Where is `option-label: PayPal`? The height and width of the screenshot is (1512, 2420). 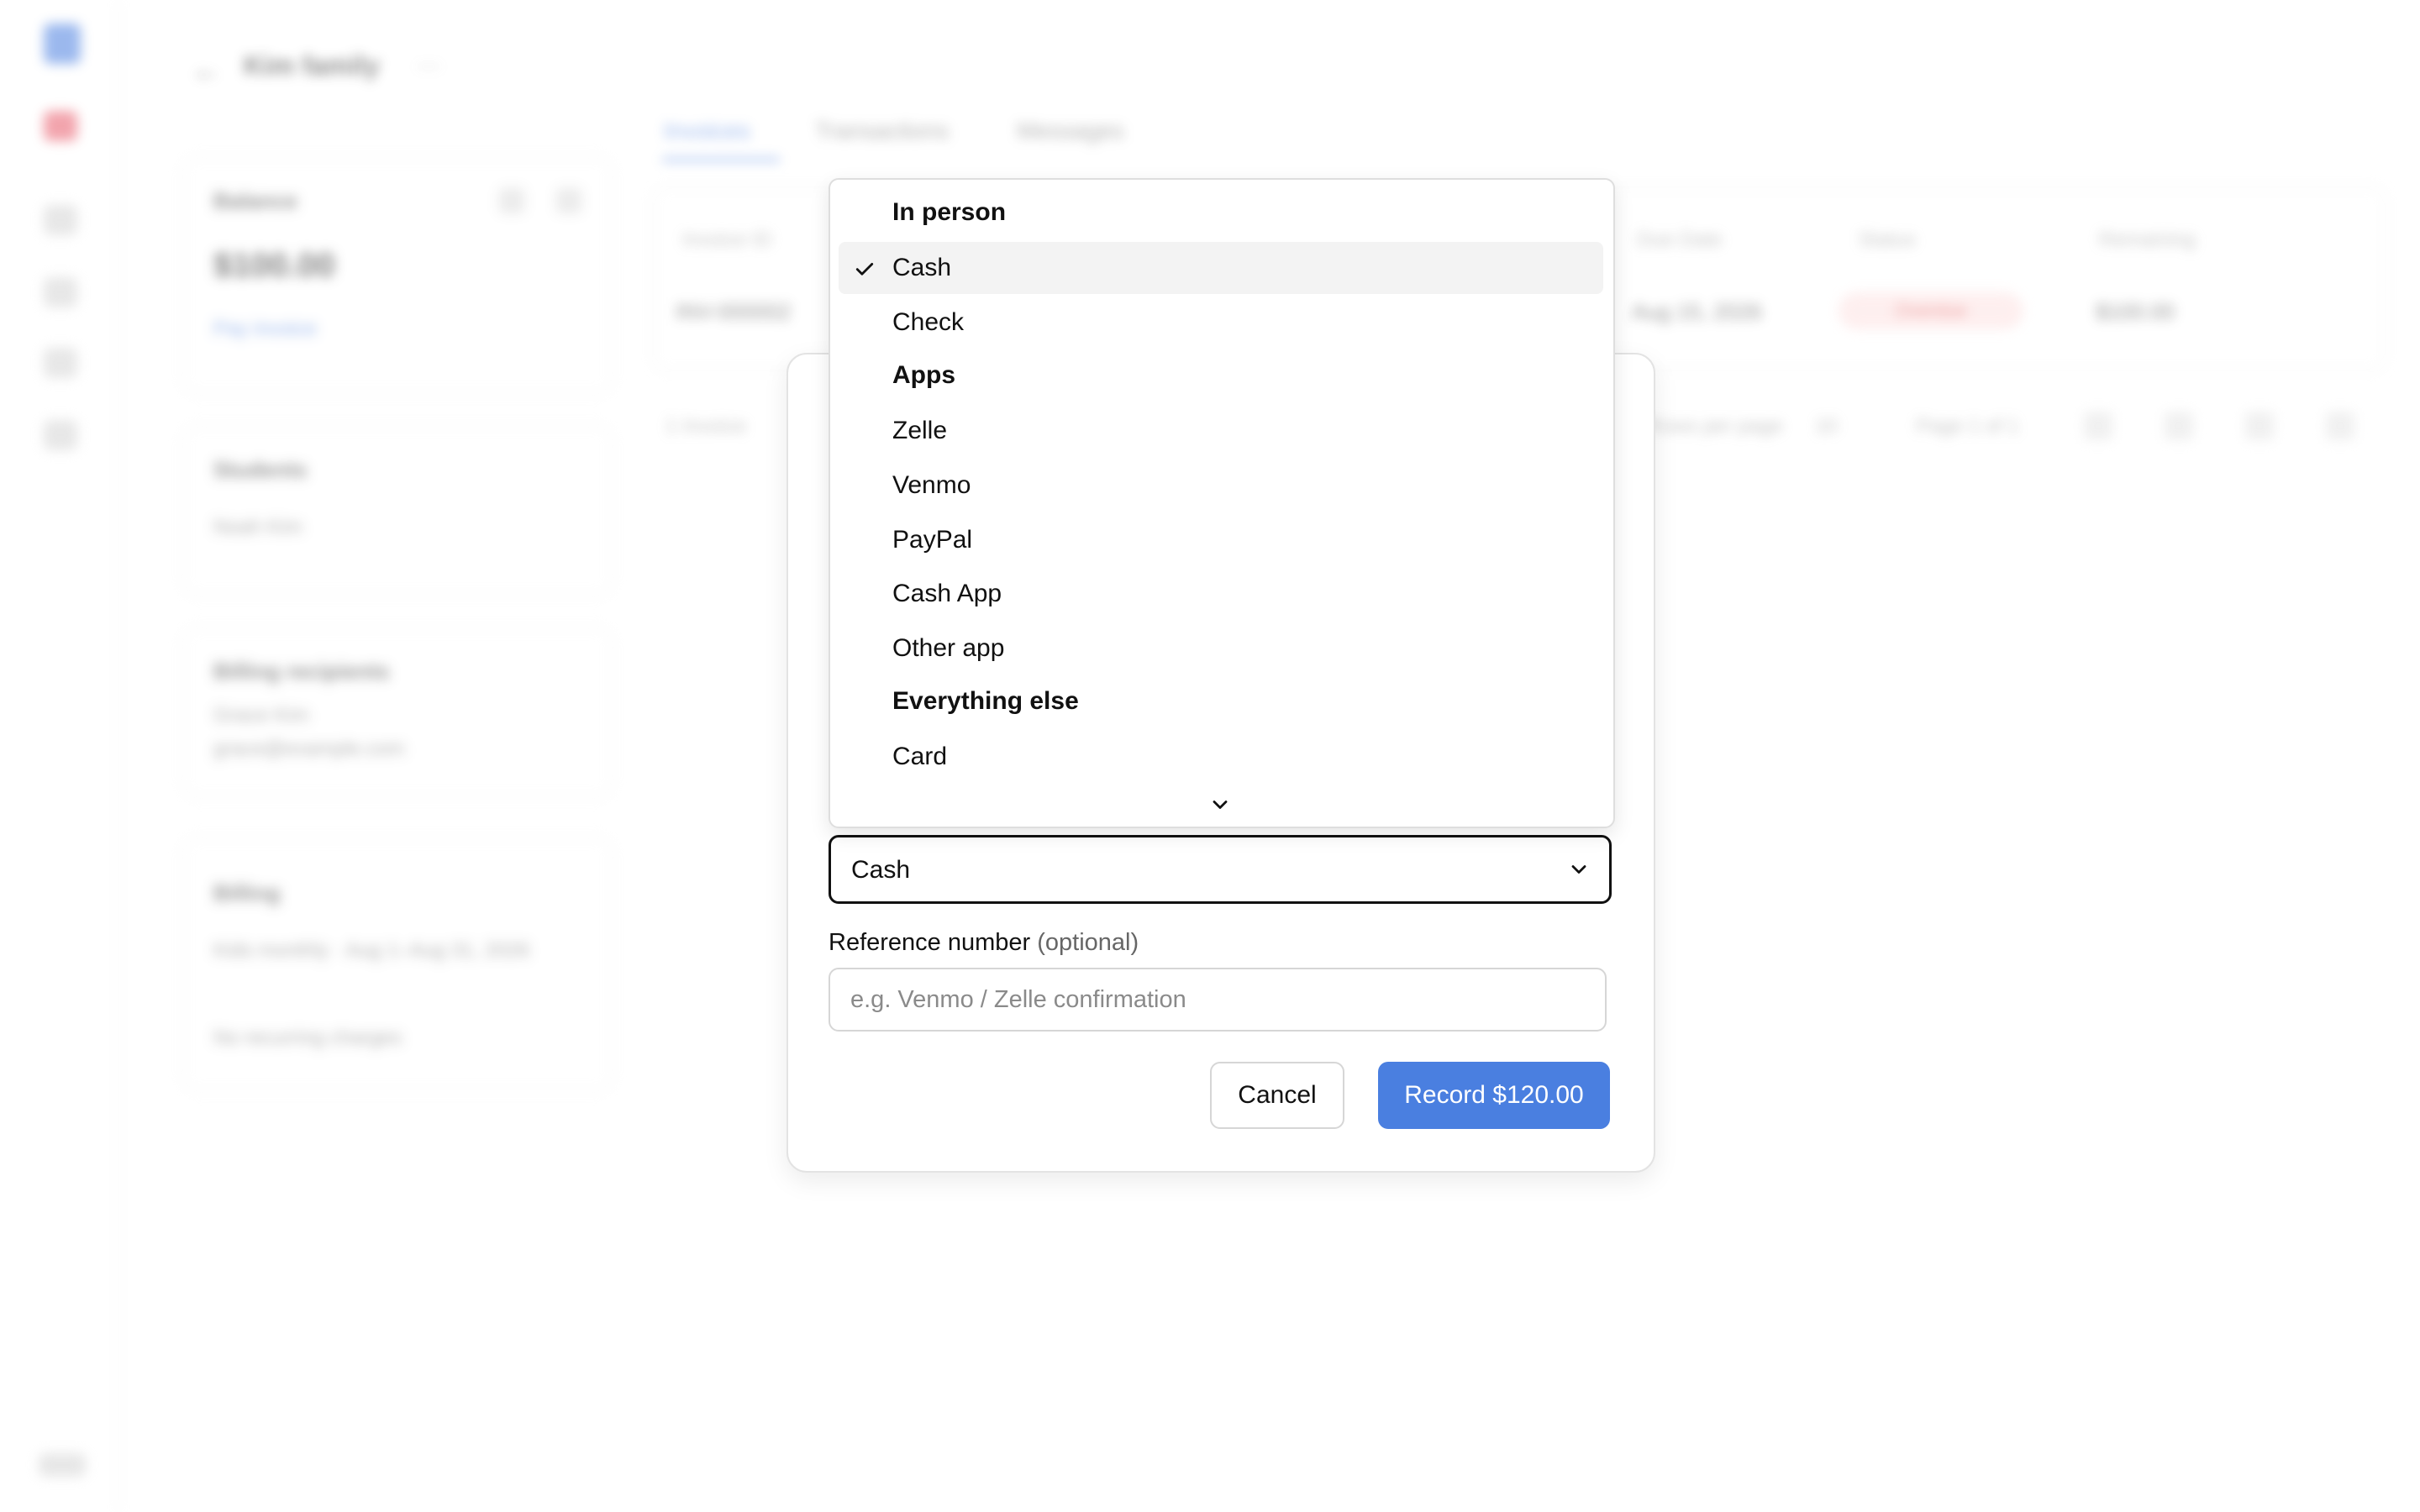
option-label: PayPal is located at coordinates (932, 540).